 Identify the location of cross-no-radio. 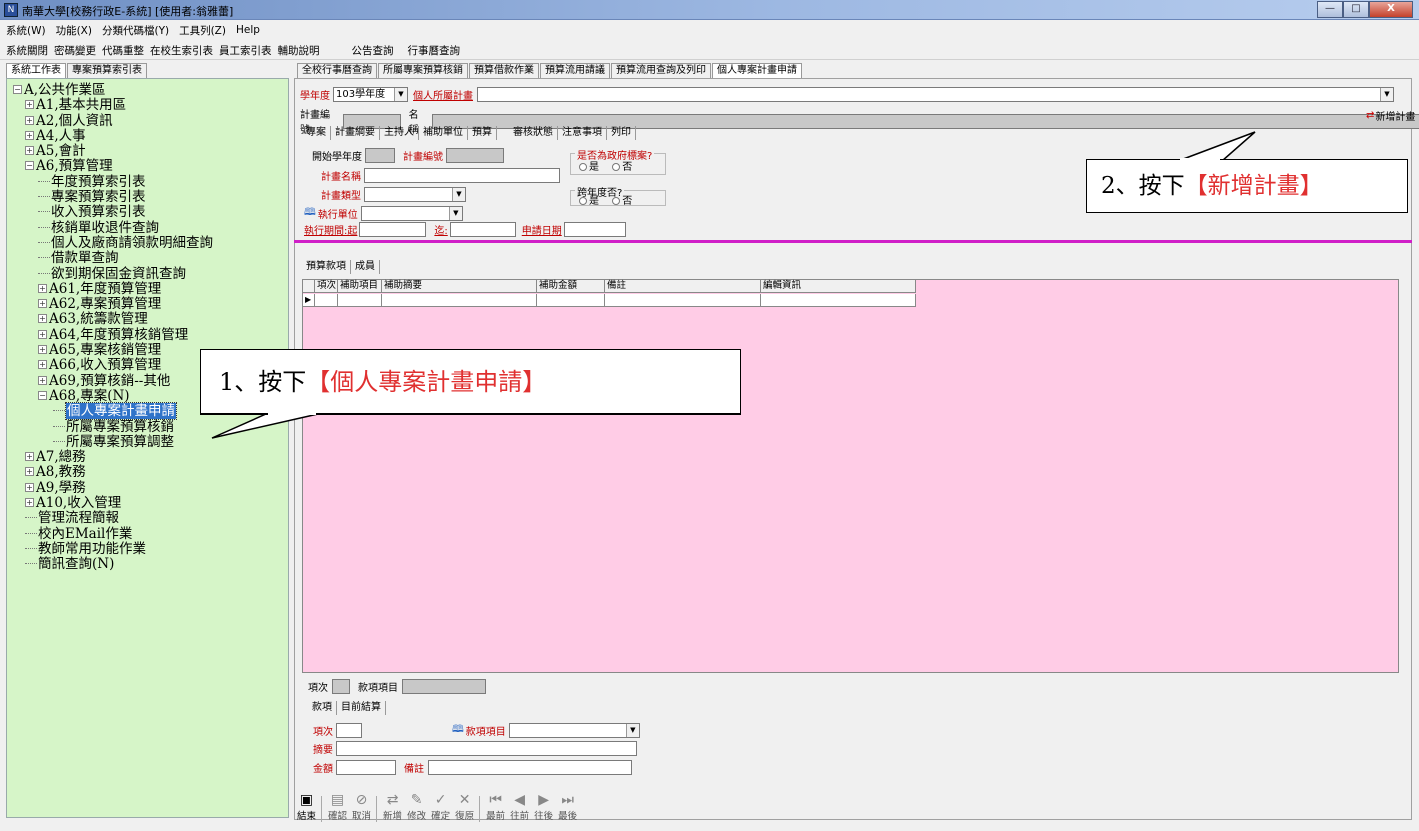
(616, 201).